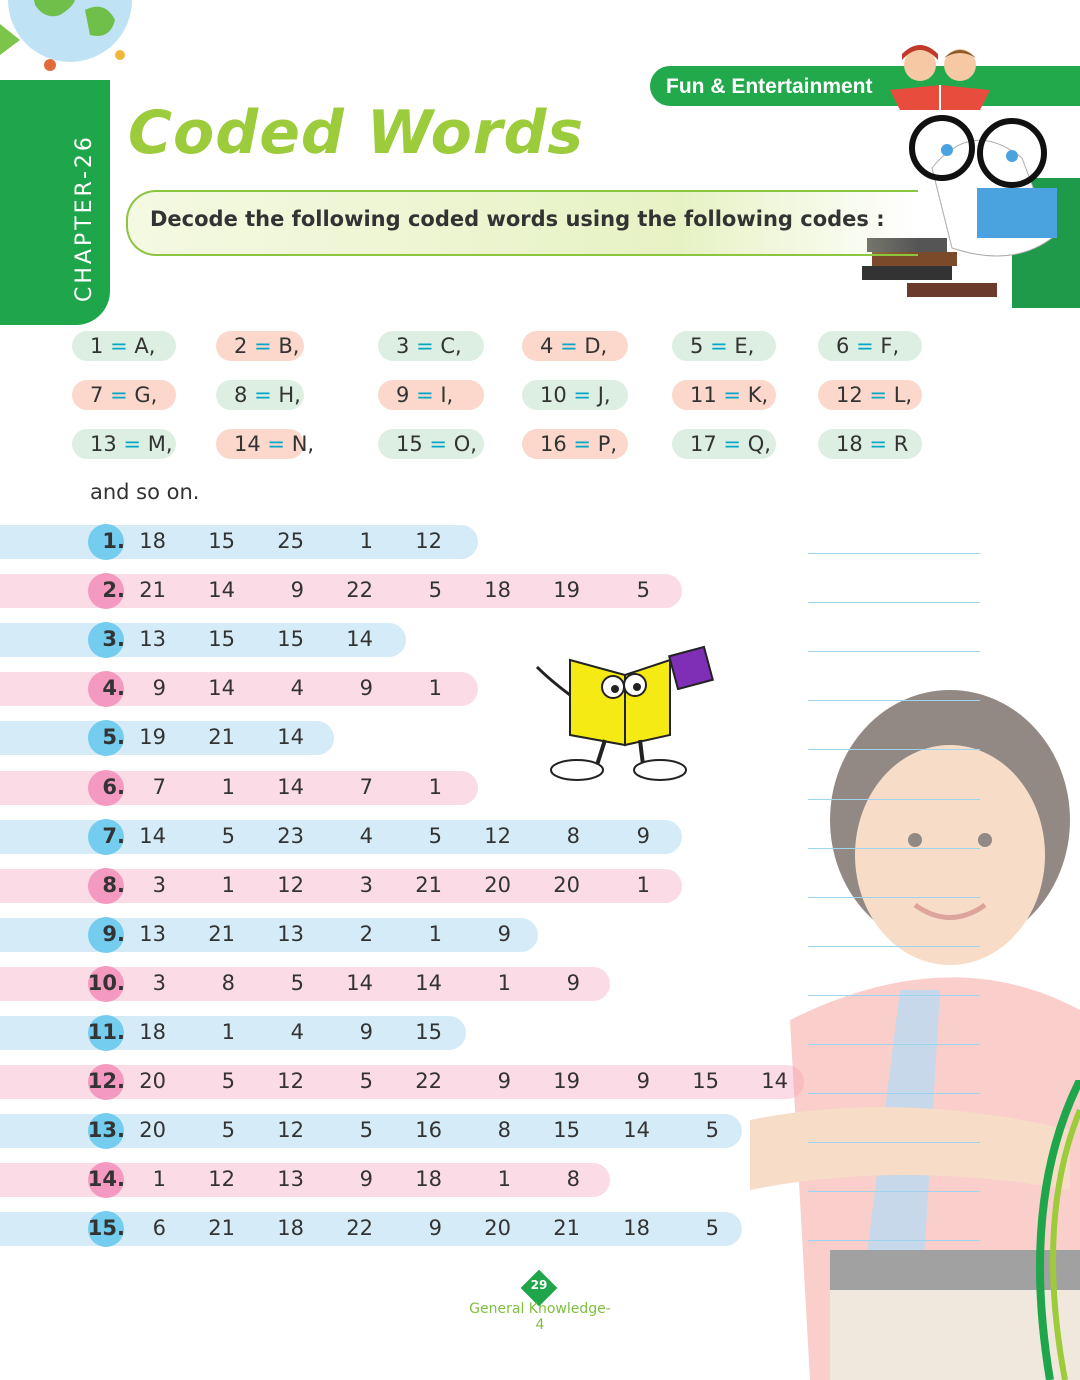 The width and height of the screenshot is (1080, 1380). What do you see at coordinates (890, 346) in the screenshot?
I see `code-letter: F,` at bounding box center [890, 346].